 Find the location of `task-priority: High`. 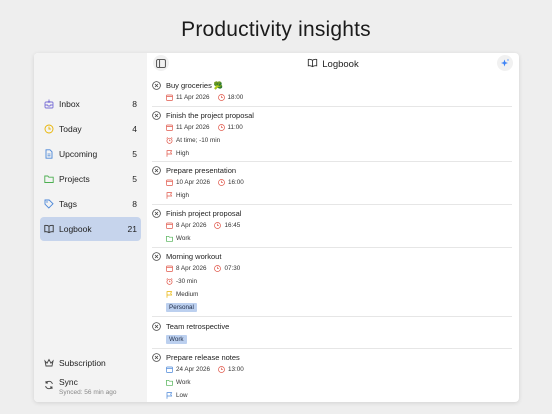

task-priority: High is located at coordinates (181, 153).